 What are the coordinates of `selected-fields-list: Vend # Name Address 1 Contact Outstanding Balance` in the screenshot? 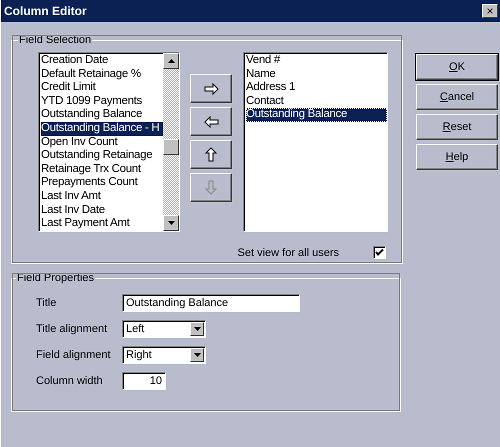 It's located at (315, 142).